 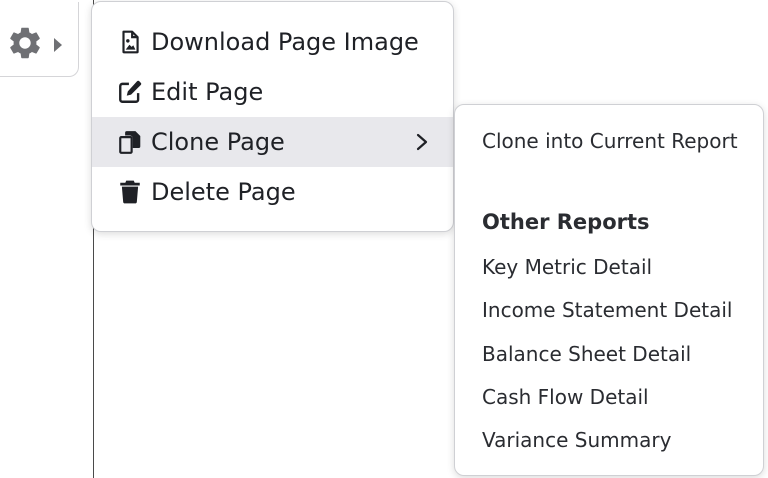 What do you see at coordinates (607, 310) in the screenshot?
I see `submenu-item-report: Income Statement Detail` at bounding box center [607, 310].